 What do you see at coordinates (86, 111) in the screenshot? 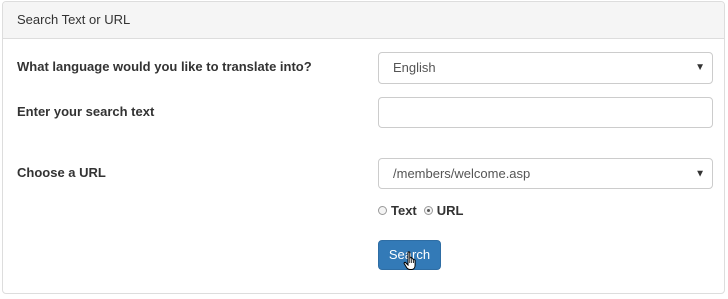
I see `search-text-label: Enter your search text` at bounding box center [86, 111].